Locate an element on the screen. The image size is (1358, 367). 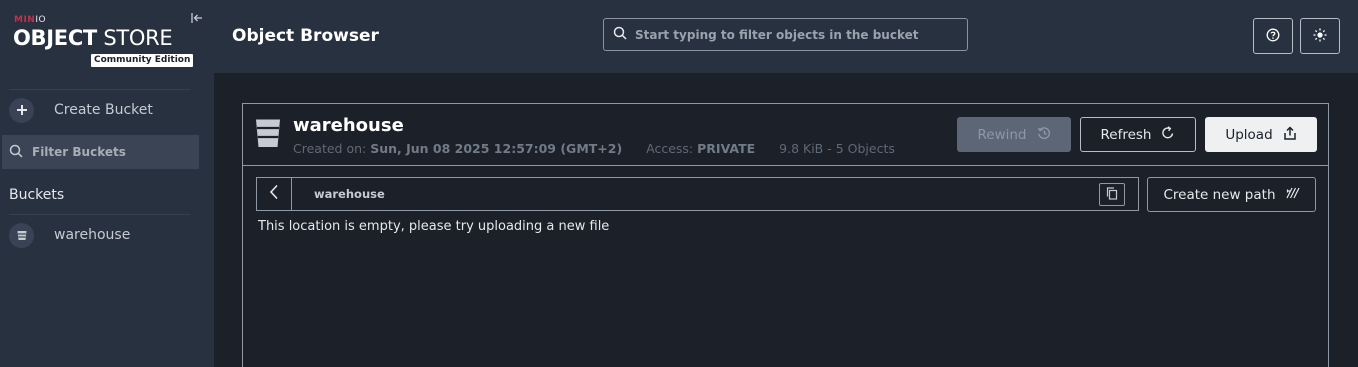
back-button is located at coordinates (274, 194).